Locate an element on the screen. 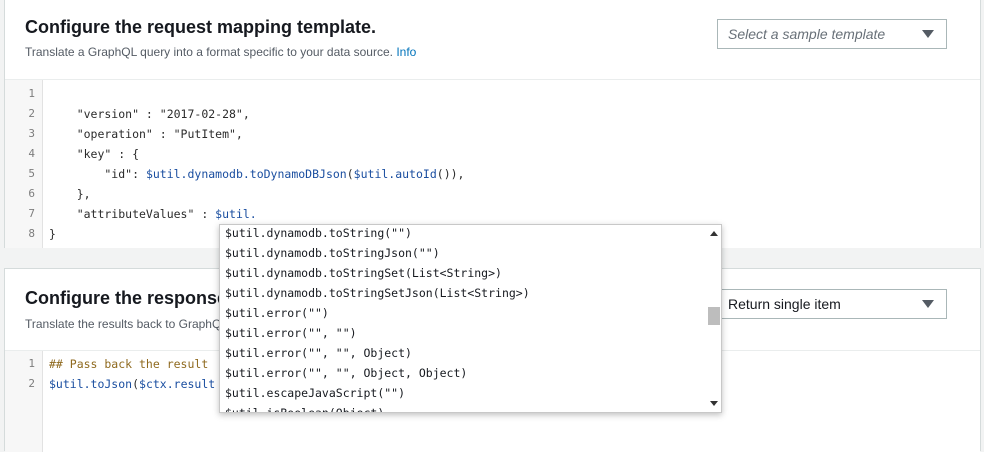 The height and width of the screenshot is (452, 984). autocomplete-item: $util.error("", "") is located at coordinates (463, 333).